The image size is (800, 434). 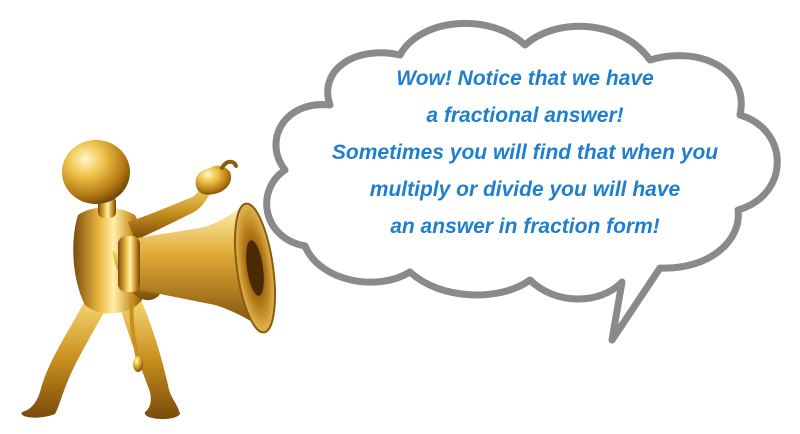 What do you see at coordinates (525, 78) in the screenshot?
I see `bubble-line-1: Wow! Notice that we have` at bounding box center [525, 78].